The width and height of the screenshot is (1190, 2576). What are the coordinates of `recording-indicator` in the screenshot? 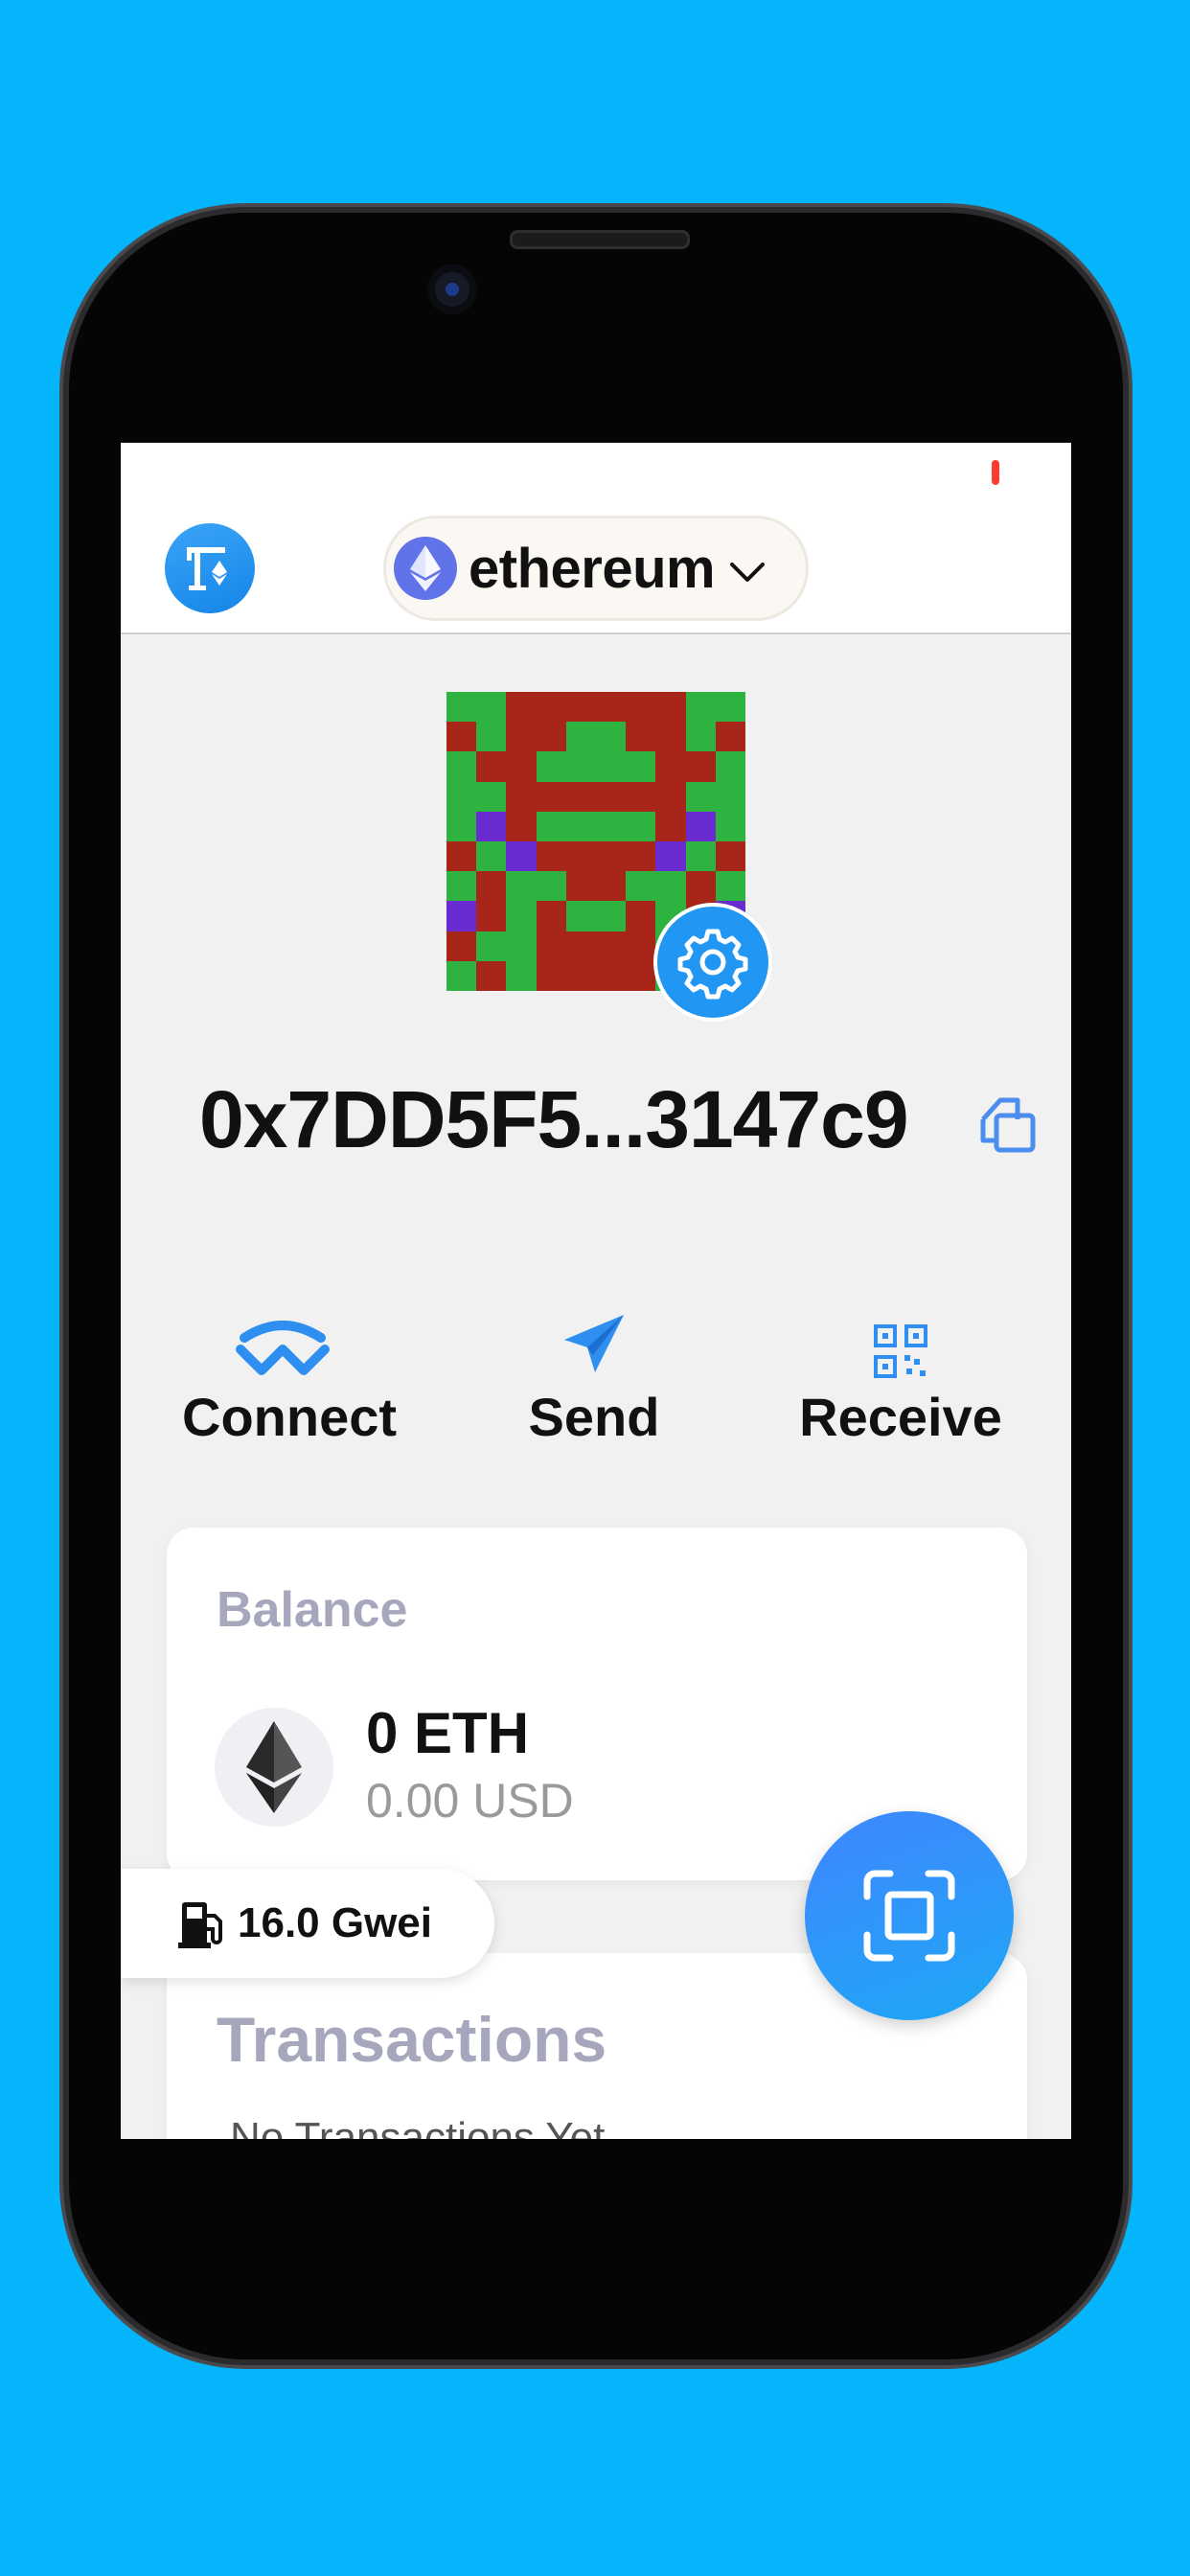 It's located at (996, 472).